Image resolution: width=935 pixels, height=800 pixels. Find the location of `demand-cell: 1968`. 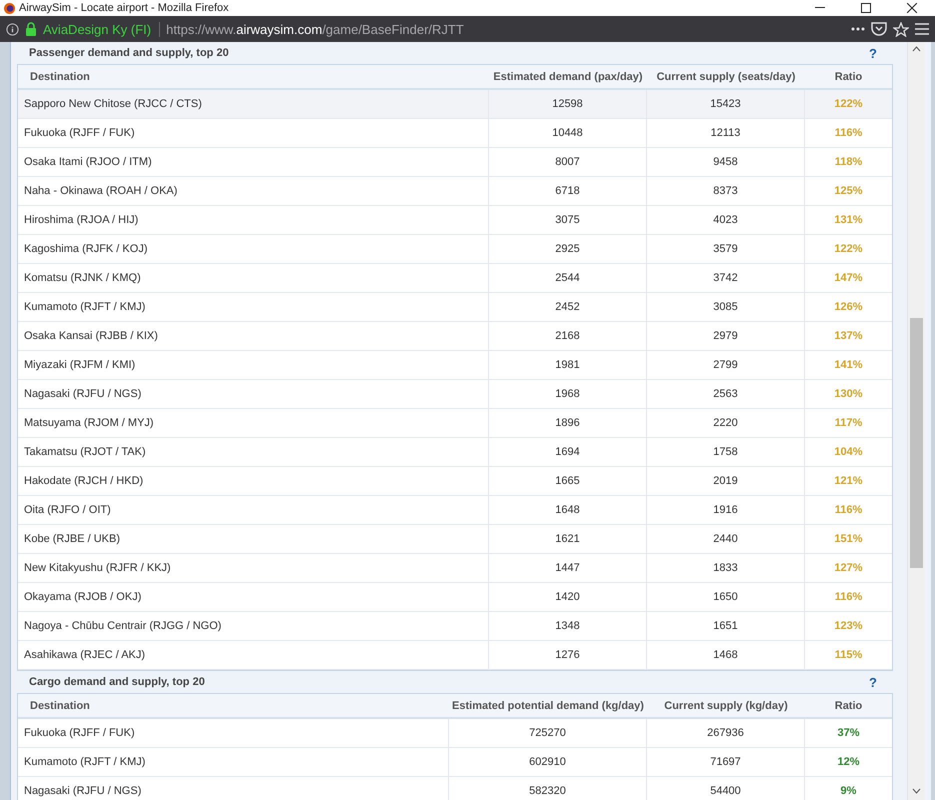

demand-cell: 1968 is located at coordinates (568, 394).